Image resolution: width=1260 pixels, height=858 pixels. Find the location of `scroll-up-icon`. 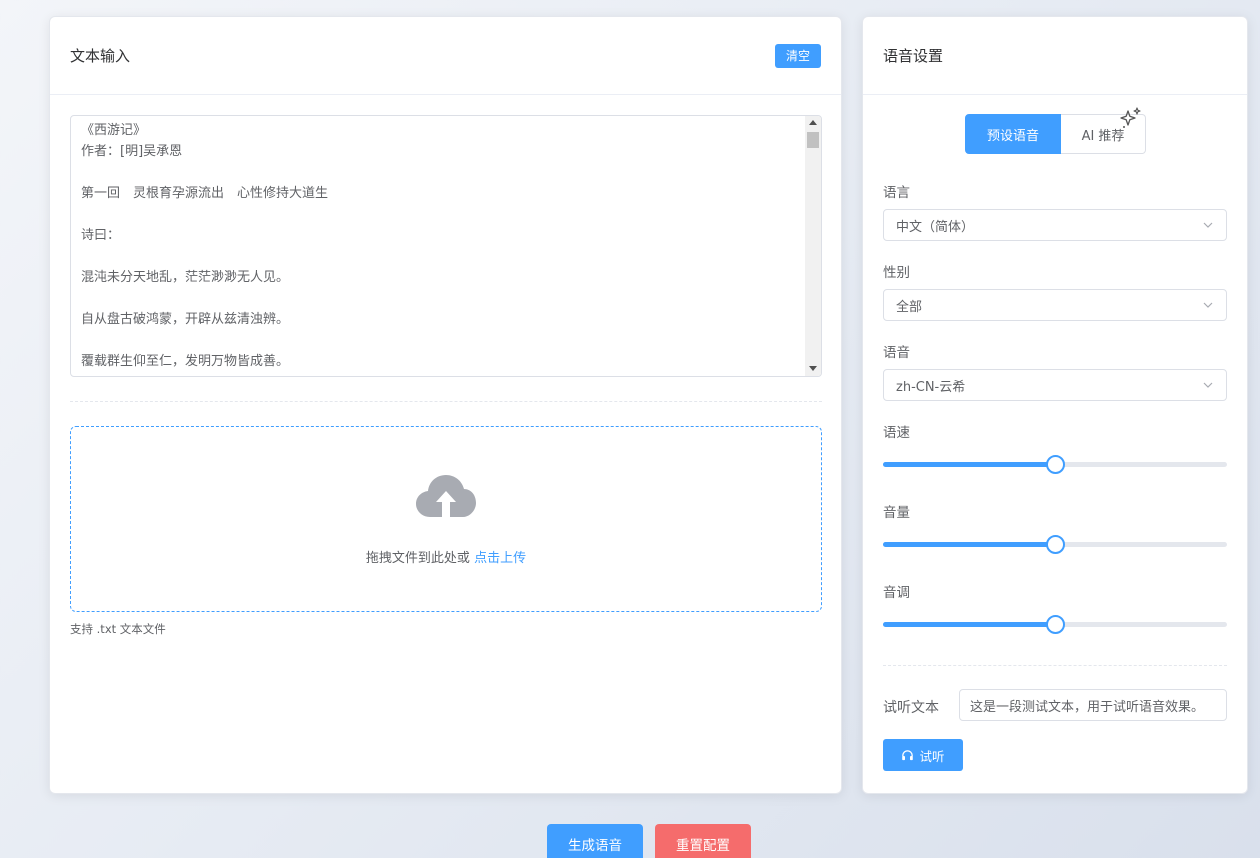

scroll-up-icon is located at coordinates (813, 122).